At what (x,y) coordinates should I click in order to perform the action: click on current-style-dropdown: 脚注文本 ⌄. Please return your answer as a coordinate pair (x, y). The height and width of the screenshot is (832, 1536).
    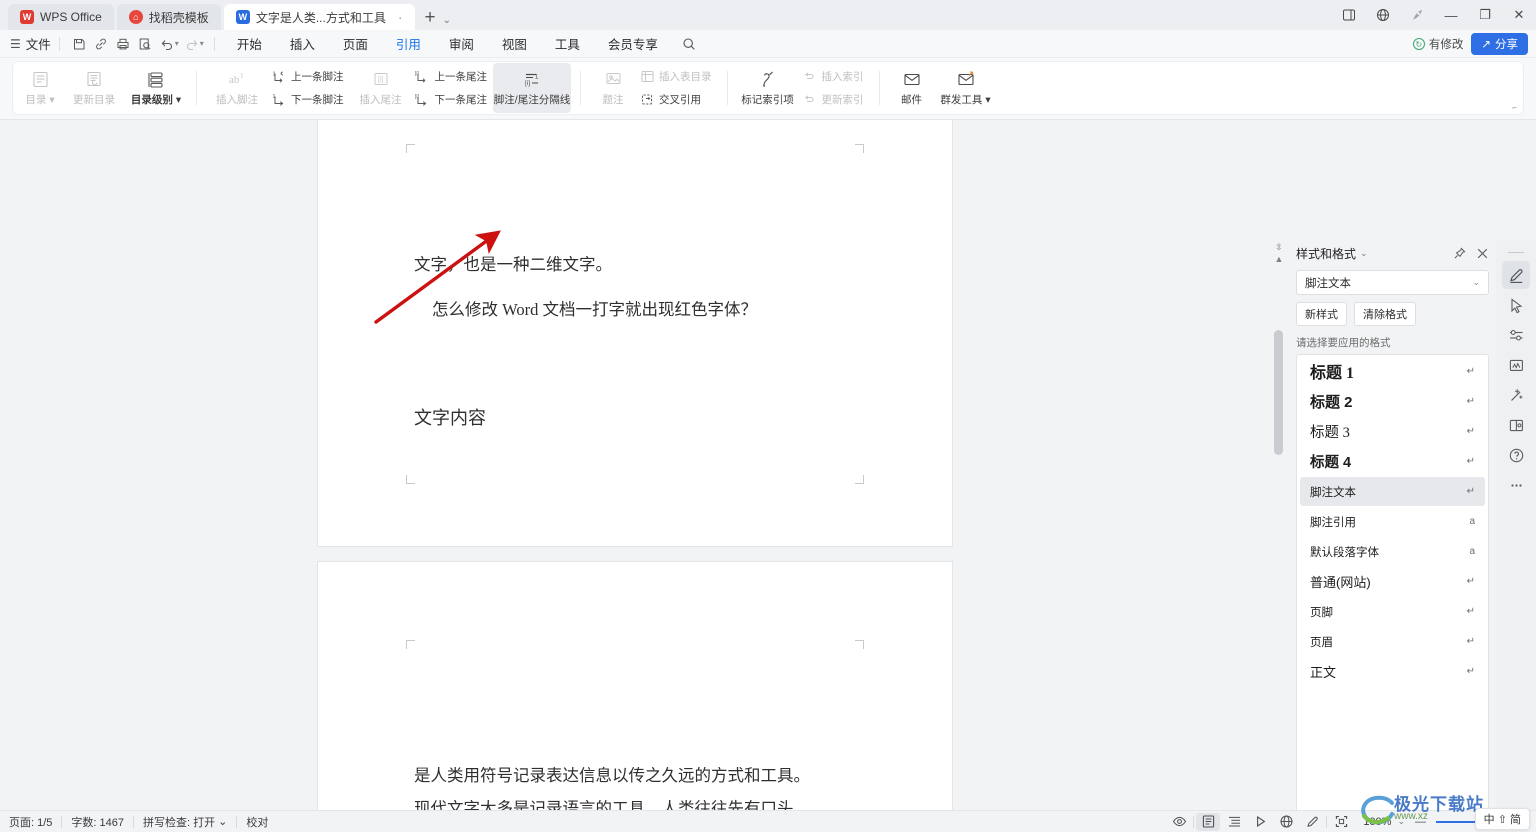
    Looking at the image, I should click on (1392, 282).